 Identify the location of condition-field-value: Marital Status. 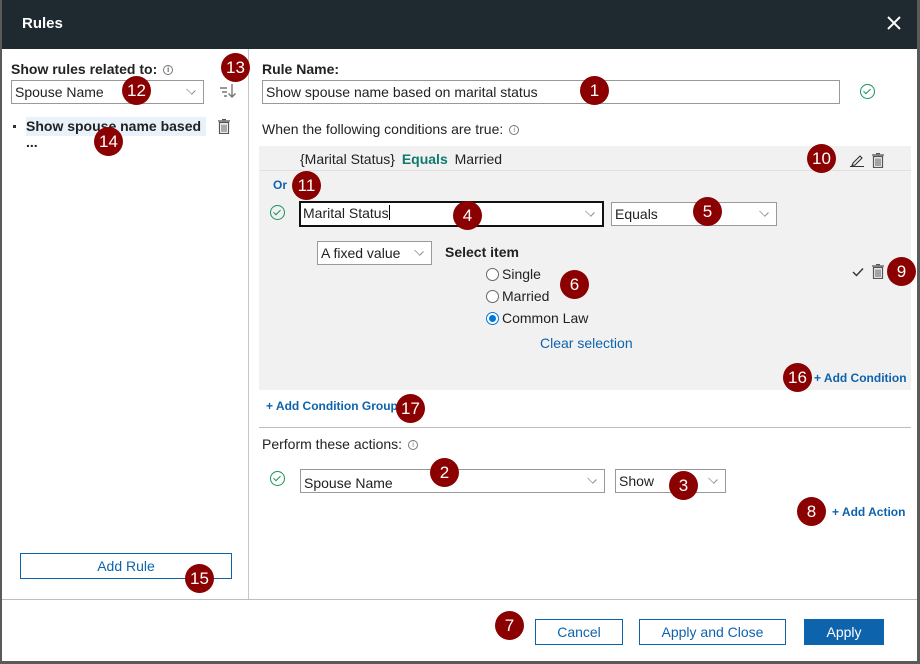
(346, 213).